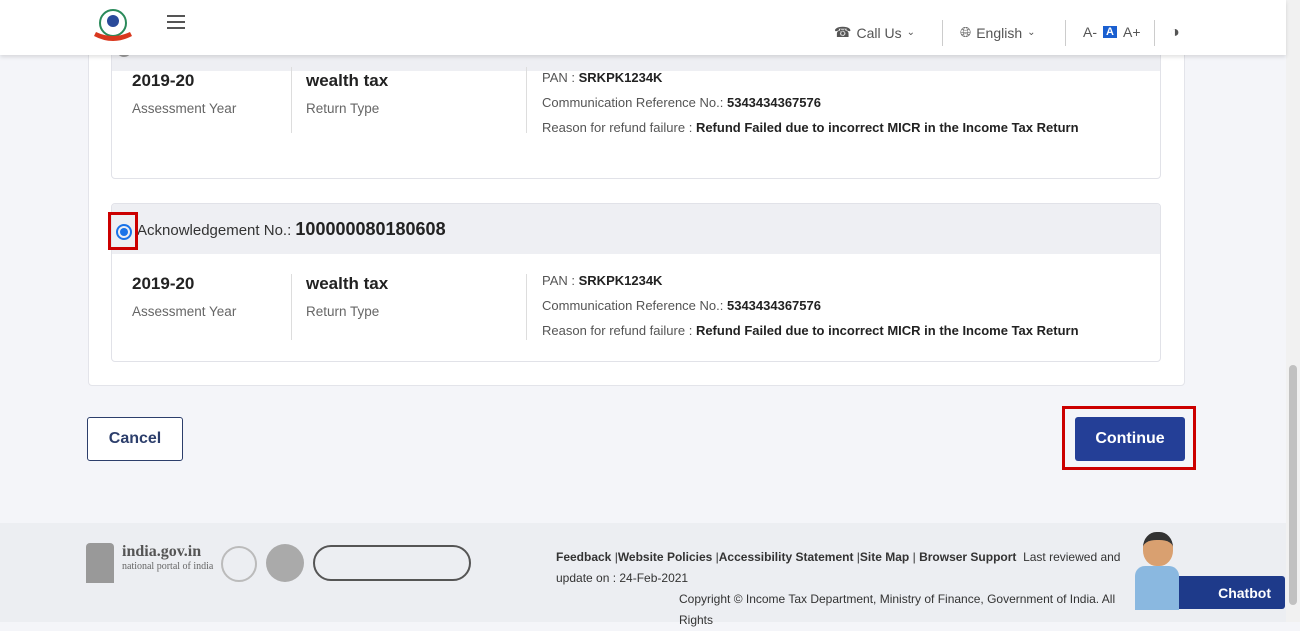  What do you see at coordinates (123, 231) in the screenshot?
I see `highlight-radio` at bounding box center [123, 231].